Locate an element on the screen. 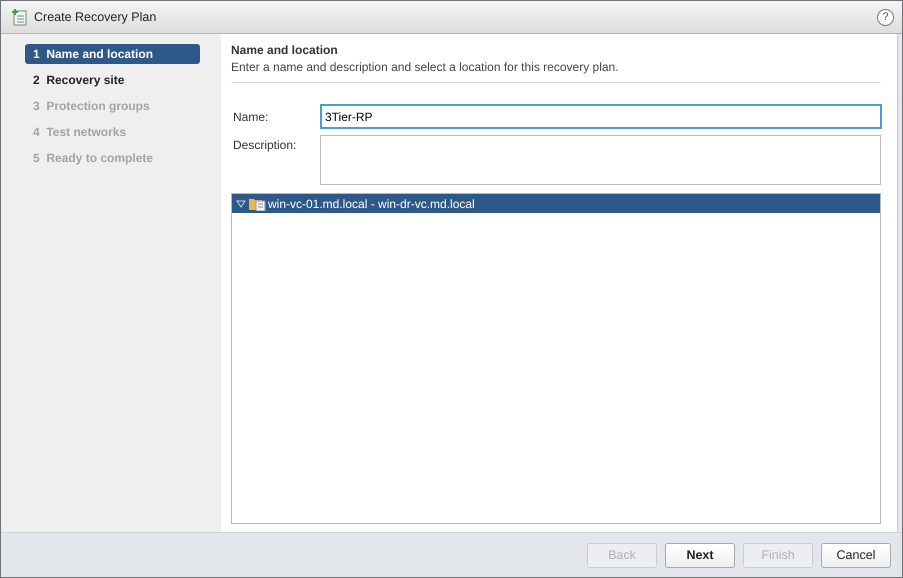 This screenshot has height=578, width=903. wizard-button: Next is located at coordinates (700, 555).